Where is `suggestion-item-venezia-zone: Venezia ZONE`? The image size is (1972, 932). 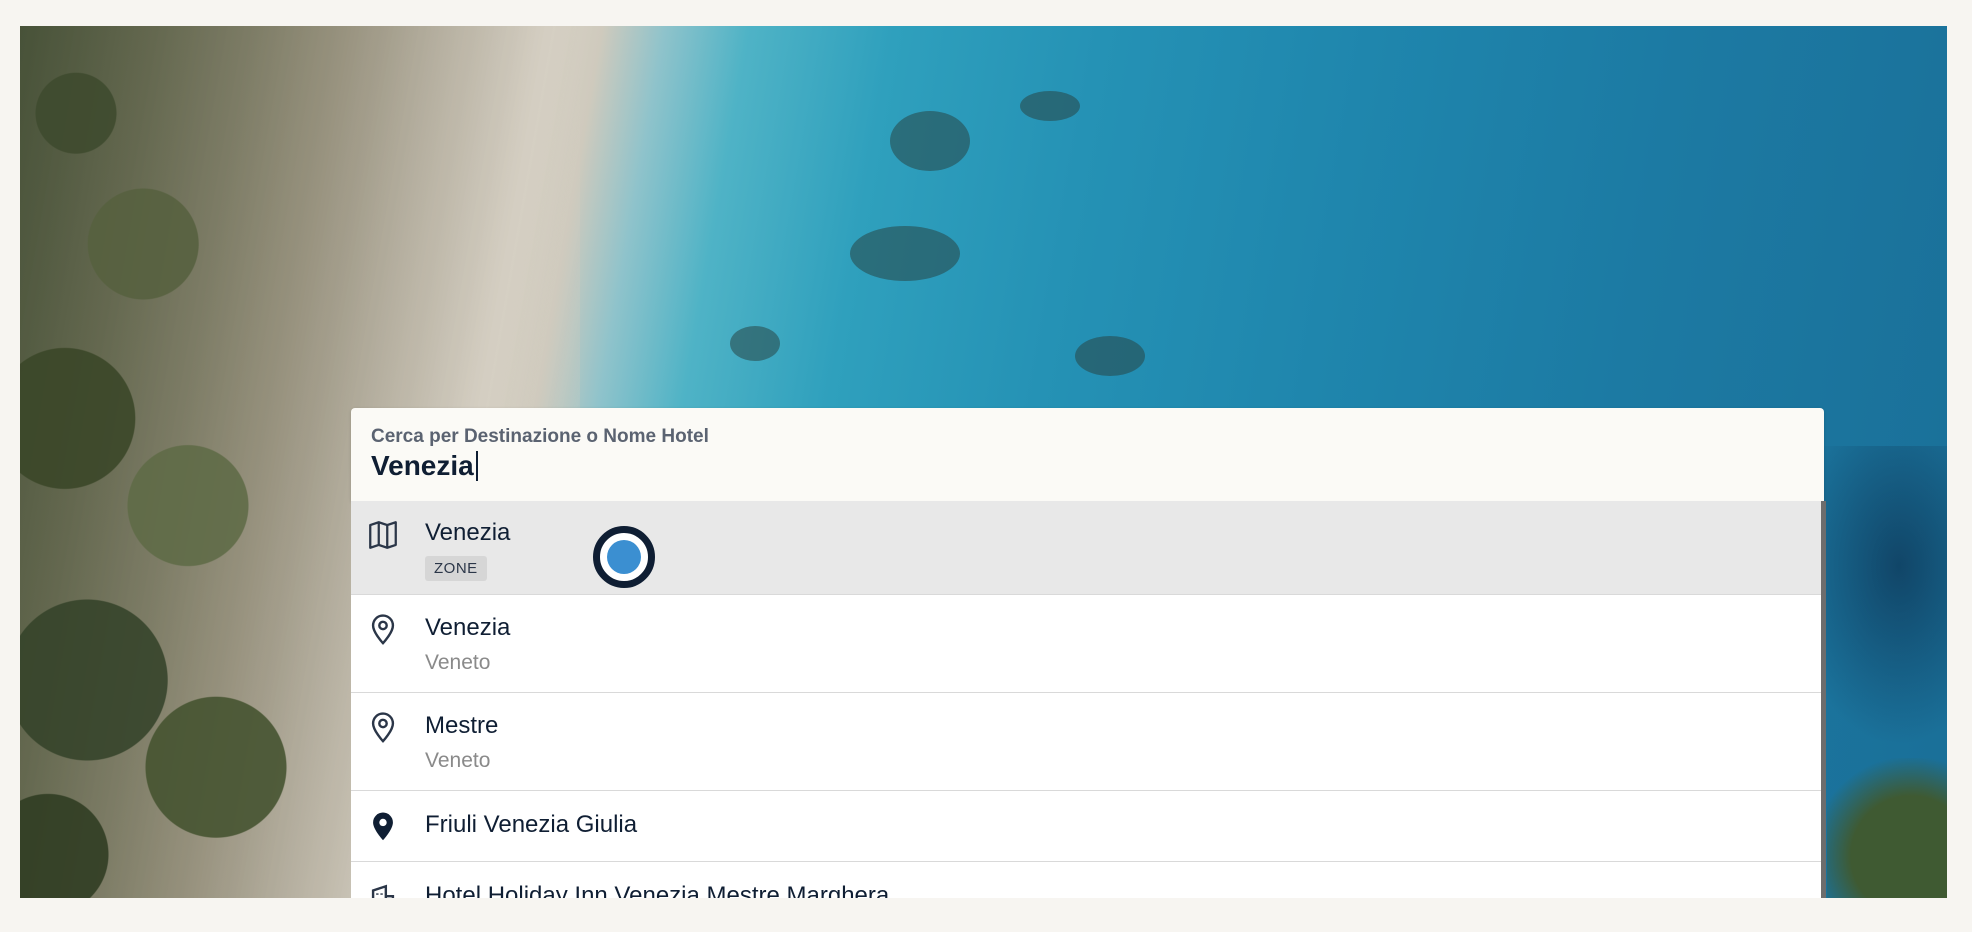
suggestion-item-venezia-zone: Venezia ZONE is located at coordinates (1086, 548).